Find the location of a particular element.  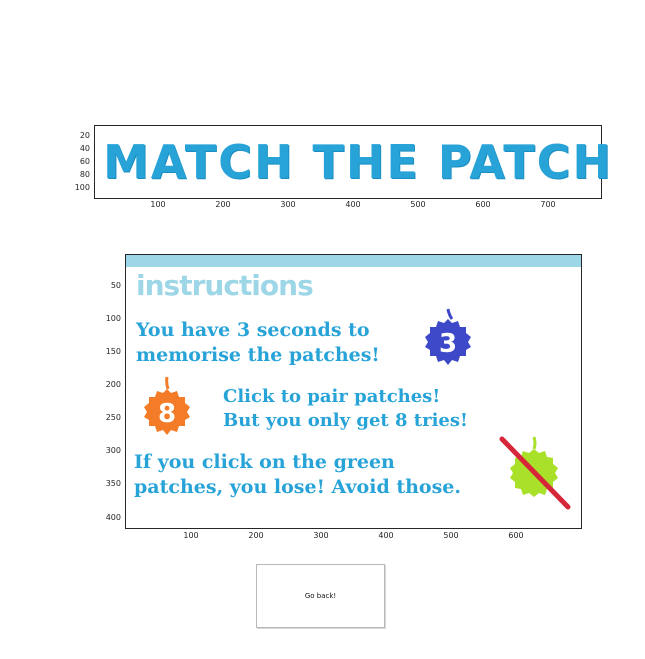

instr-y-tick: 100 is located at coordinates (113, 318).